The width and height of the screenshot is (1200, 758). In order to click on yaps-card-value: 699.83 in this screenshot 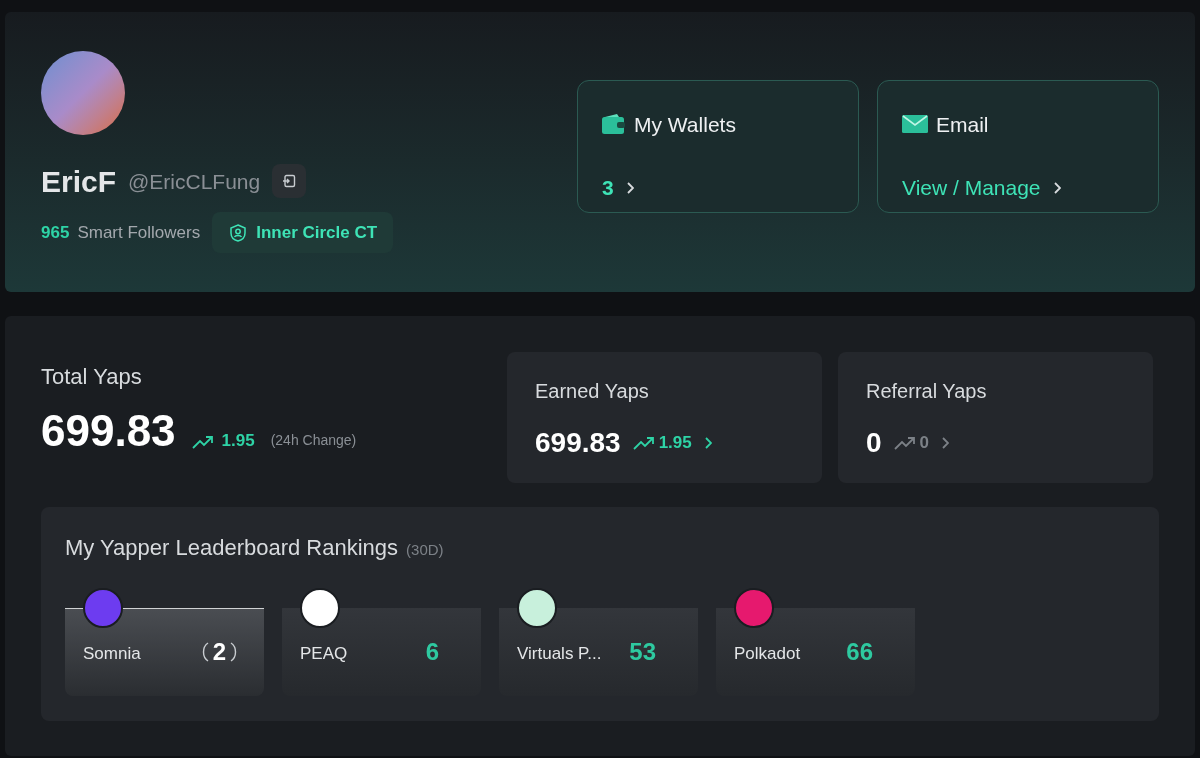, I will do `click(578, 443)`.